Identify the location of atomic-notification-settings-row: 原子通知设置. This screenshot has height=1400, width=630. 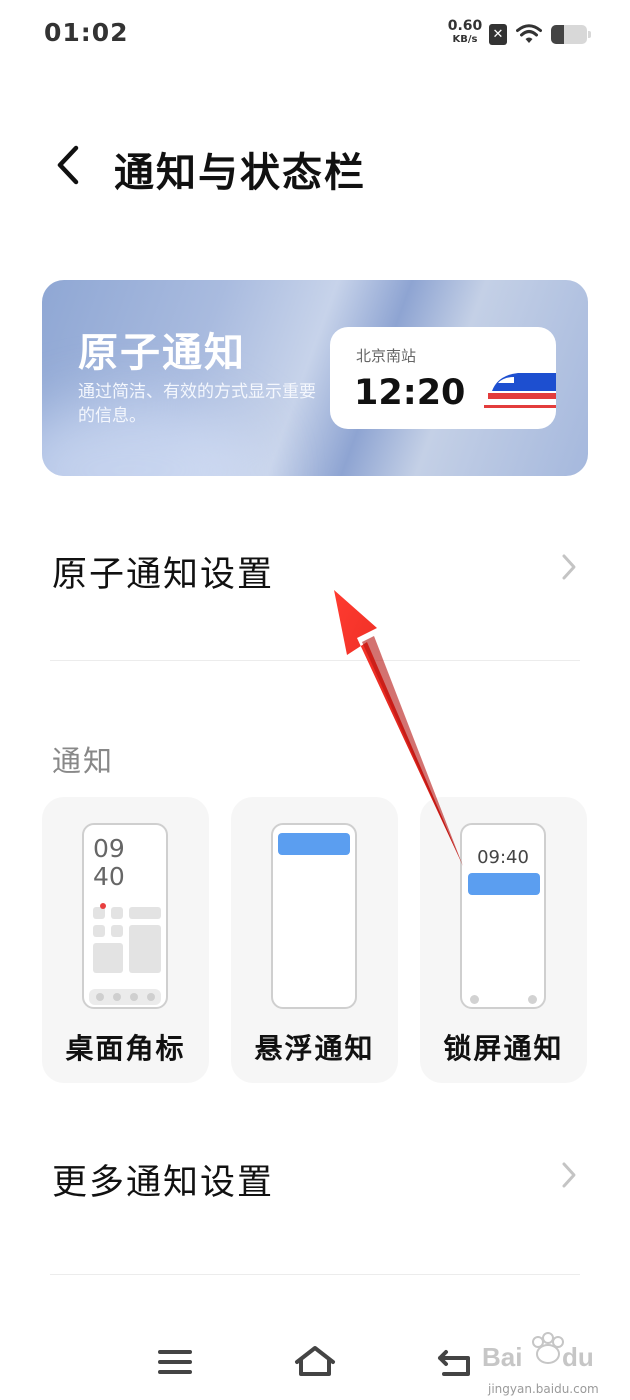
(315, 570).